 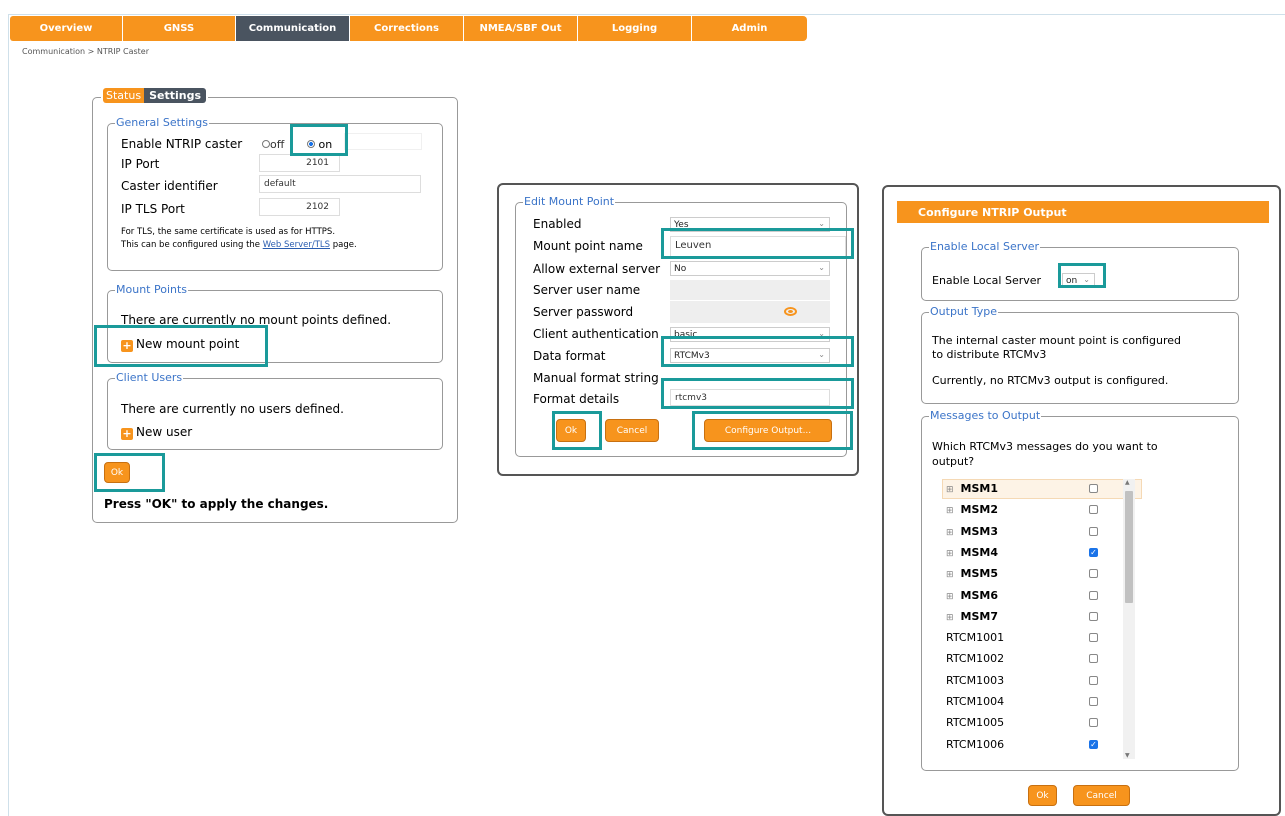 I want to click on highlight-caster-ok, so click(x=129, y=472).